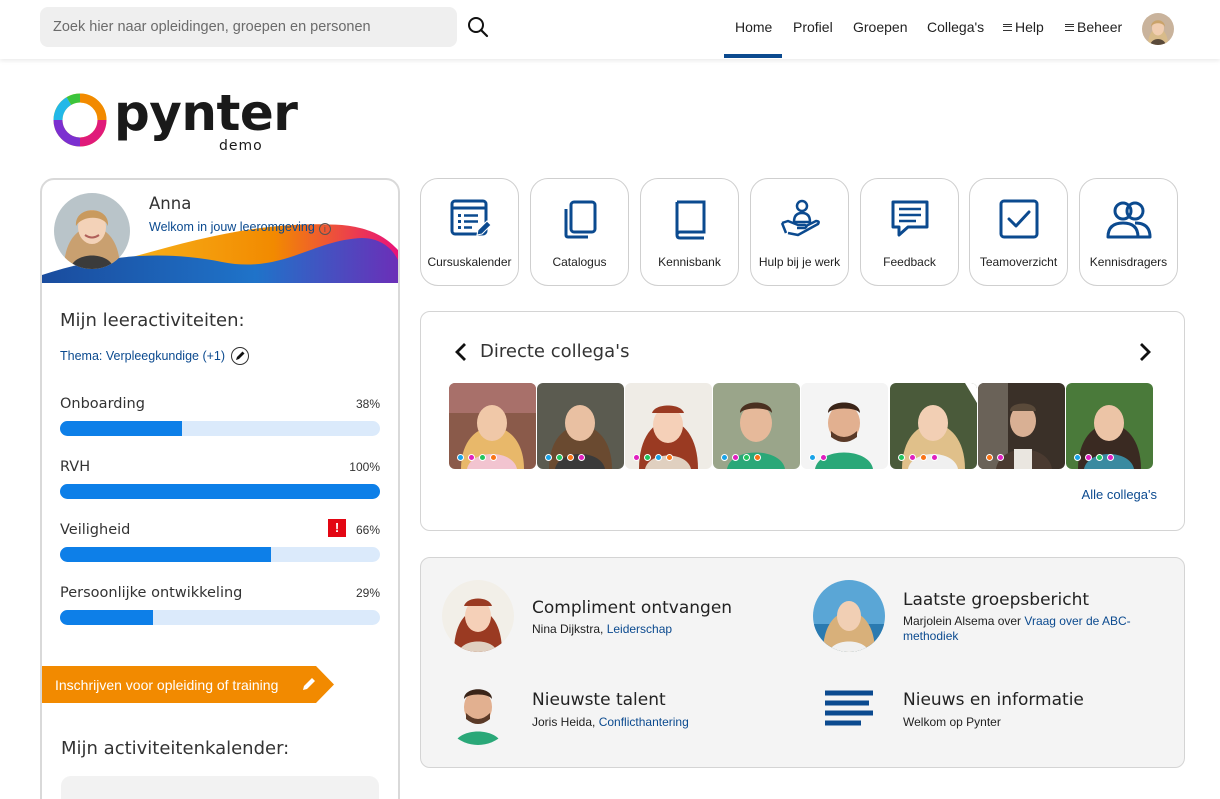 The width and height of the screenshot is (1220, 799). What do you see at coordinates (983, 713) in the screenshot?
I see `news-item: Nieuws en informatie Welkom op Pynter` at bounding box center [983, 713].